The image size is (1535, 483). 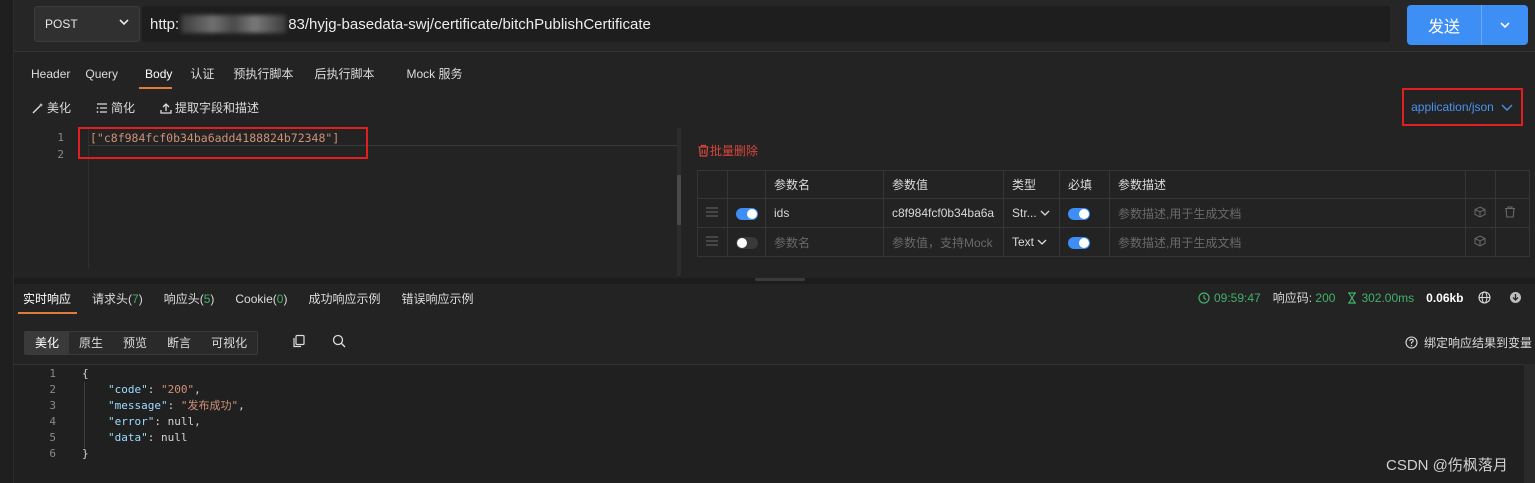 What do you see at coordinates (229, 343) in the screenshot?
I see `view-visualize: 可视化` at bounding box center [229, 343].